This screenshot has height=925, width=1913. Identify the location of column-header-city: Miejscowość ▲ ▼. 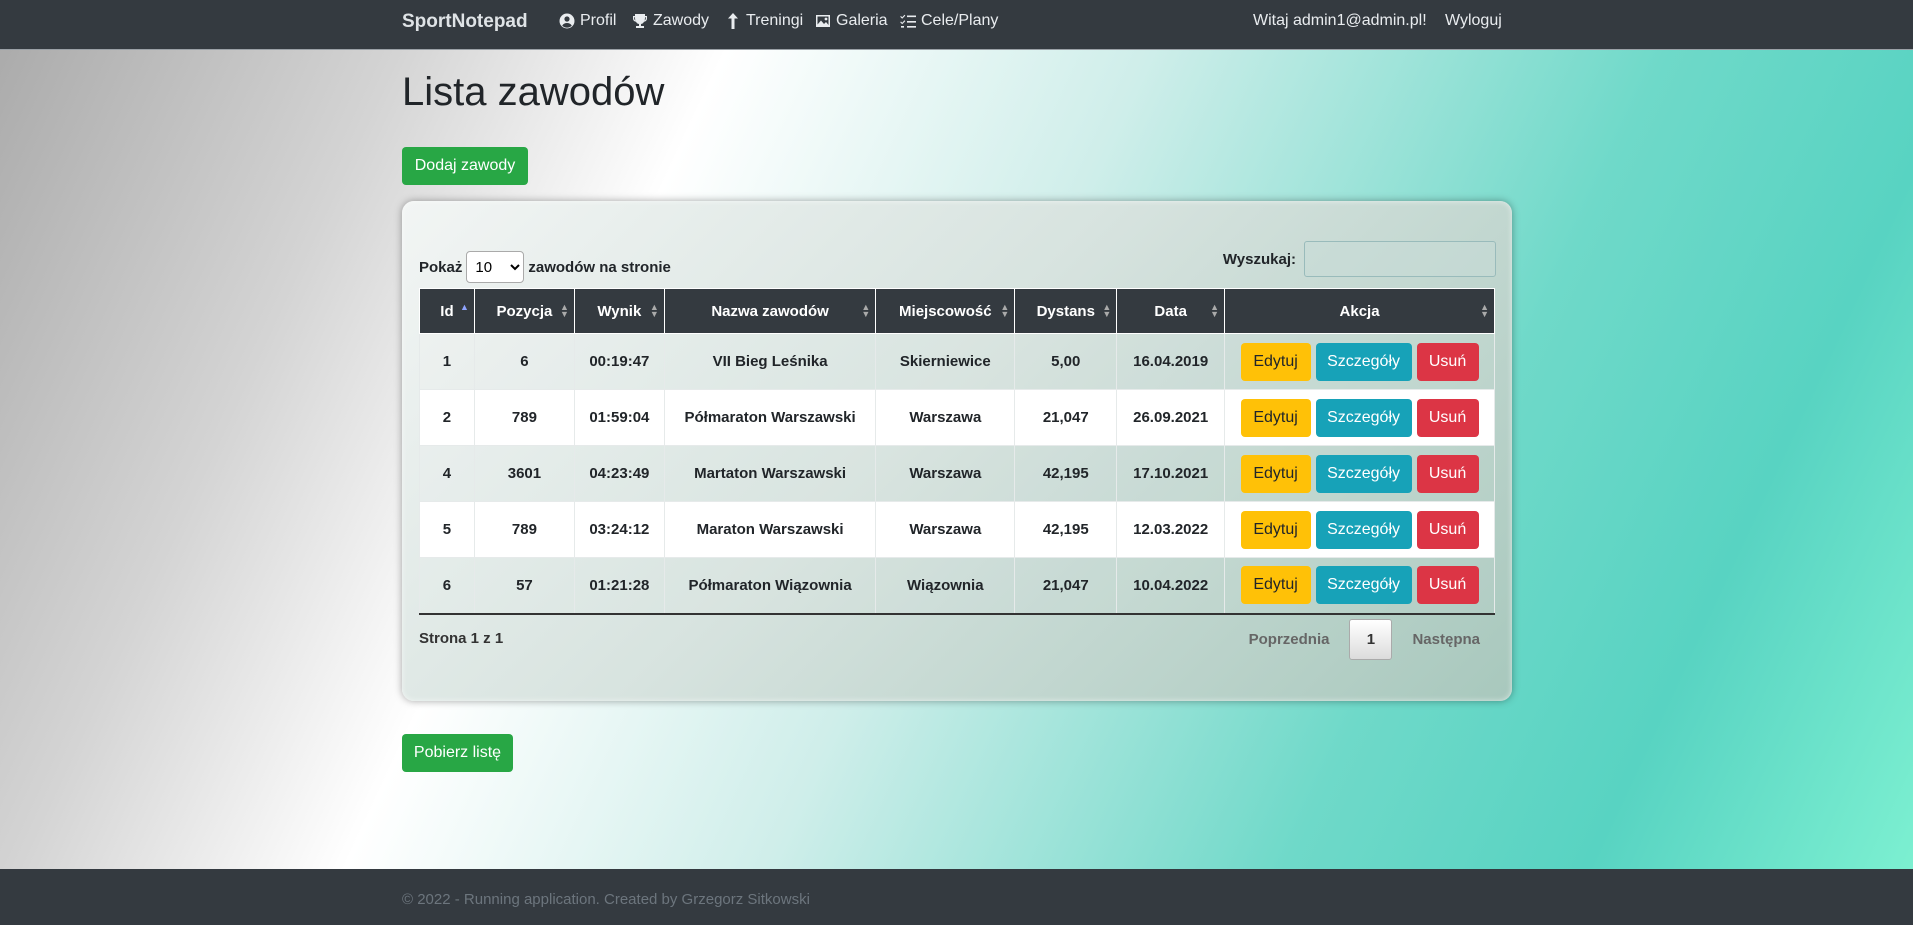
(945, 311).